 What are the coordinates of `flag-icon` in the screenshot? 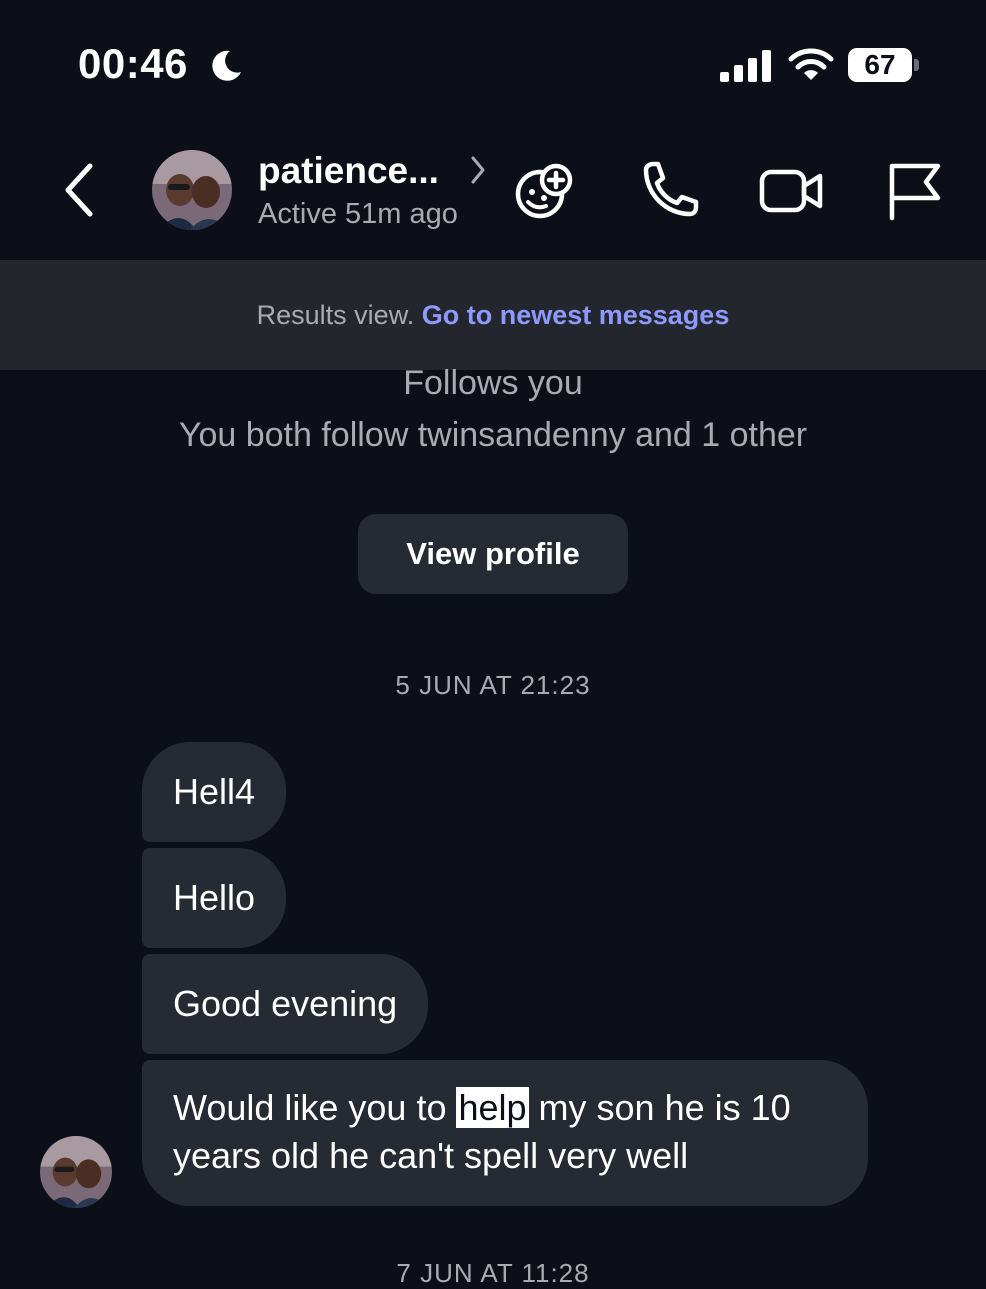 It's located at (915, 191).